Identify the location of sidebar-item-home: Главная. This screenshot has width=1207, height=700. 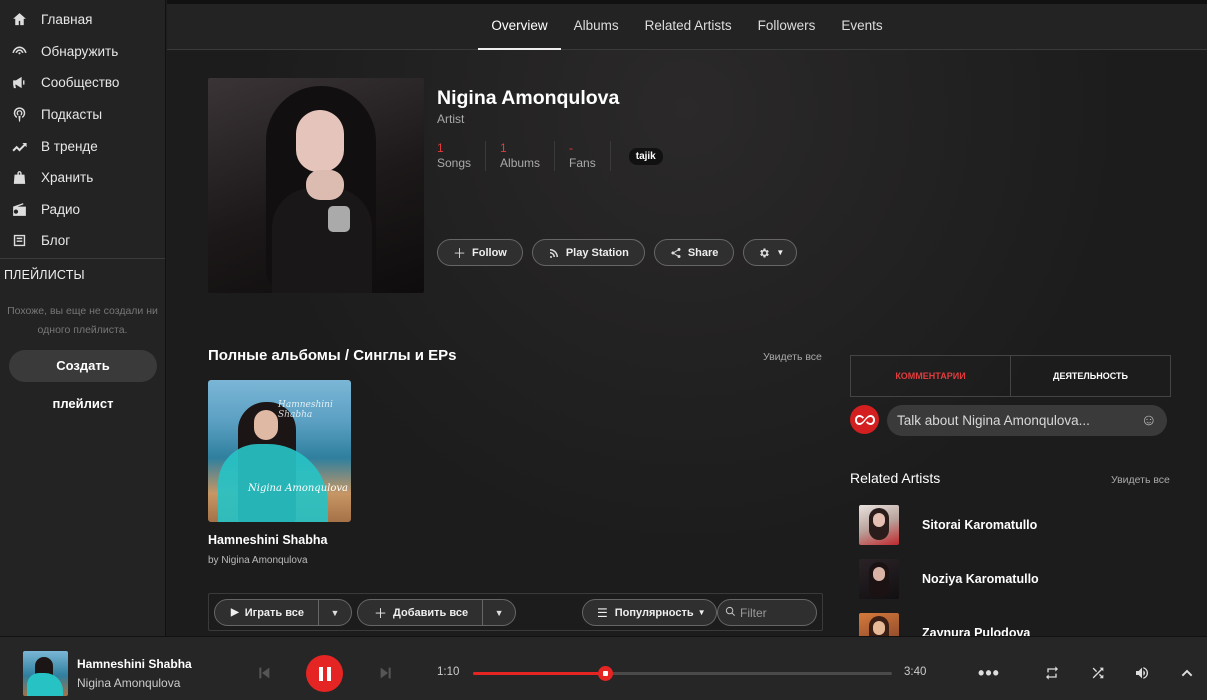
(82, 20).